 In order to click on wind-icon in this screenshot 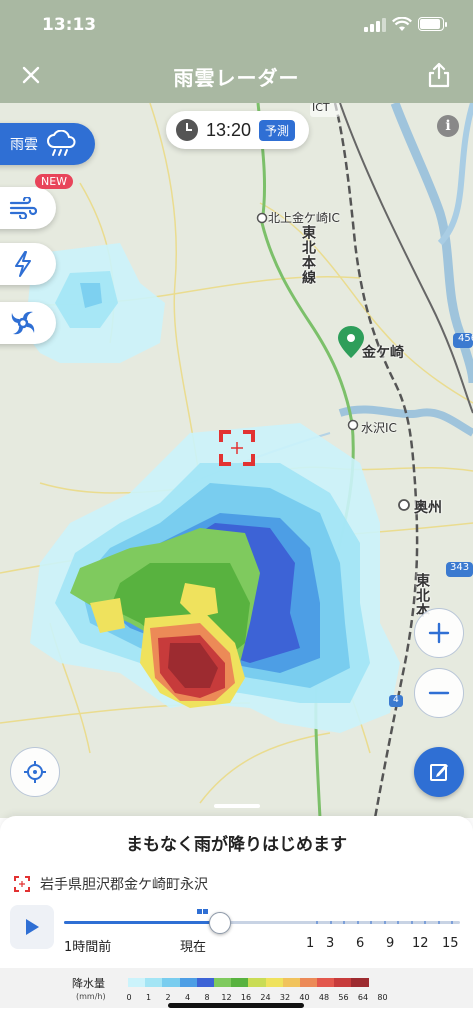, I will do `click(23, 208)`.